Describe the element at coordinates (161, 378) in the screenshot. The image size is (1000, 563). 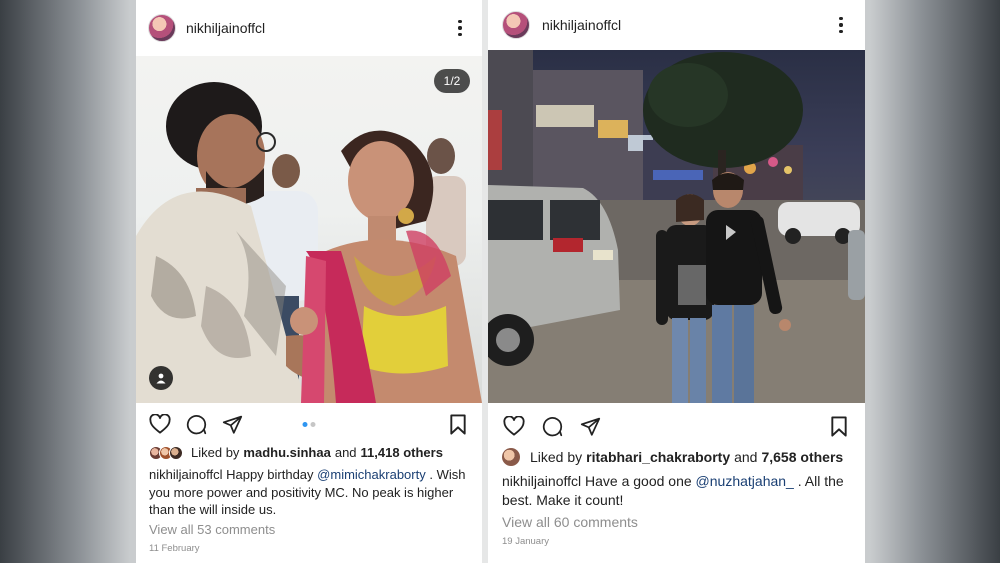
I see `user-tag-icon` at that location.